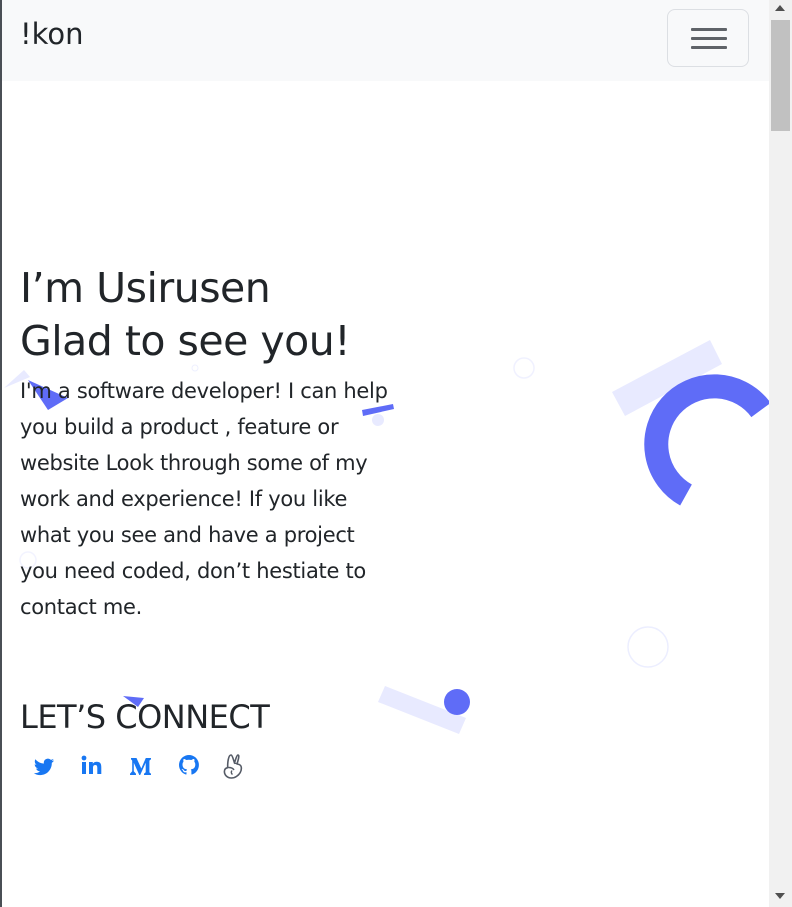 The image size is (792, 907). Describe the element at coordinates (145, 288) in the screenshot. I see `headline-line-1: I’m Usirusen` at that location.